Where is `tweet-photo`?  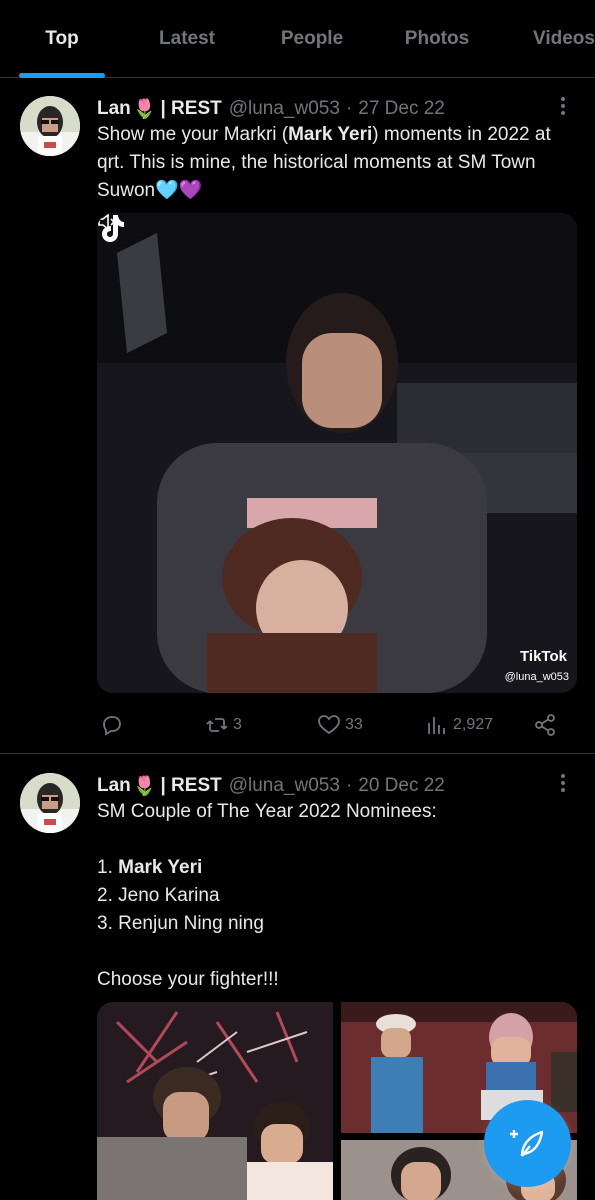
tweet-photo is located at coordinates (215, 1101).